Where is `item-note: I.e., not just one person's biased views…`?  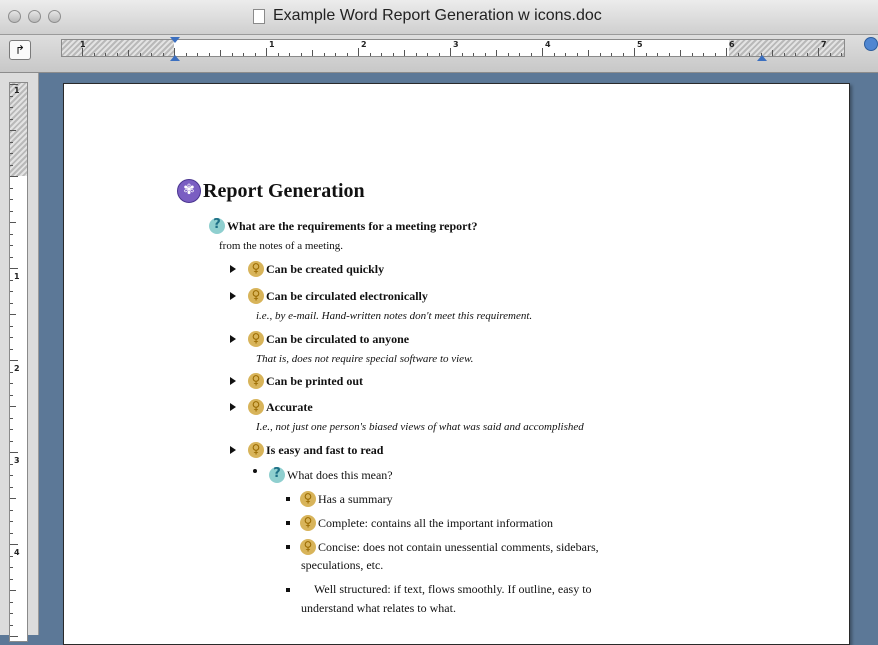 item-note: I.e., not just one person's biased views… is located at coordinates (420, 427).